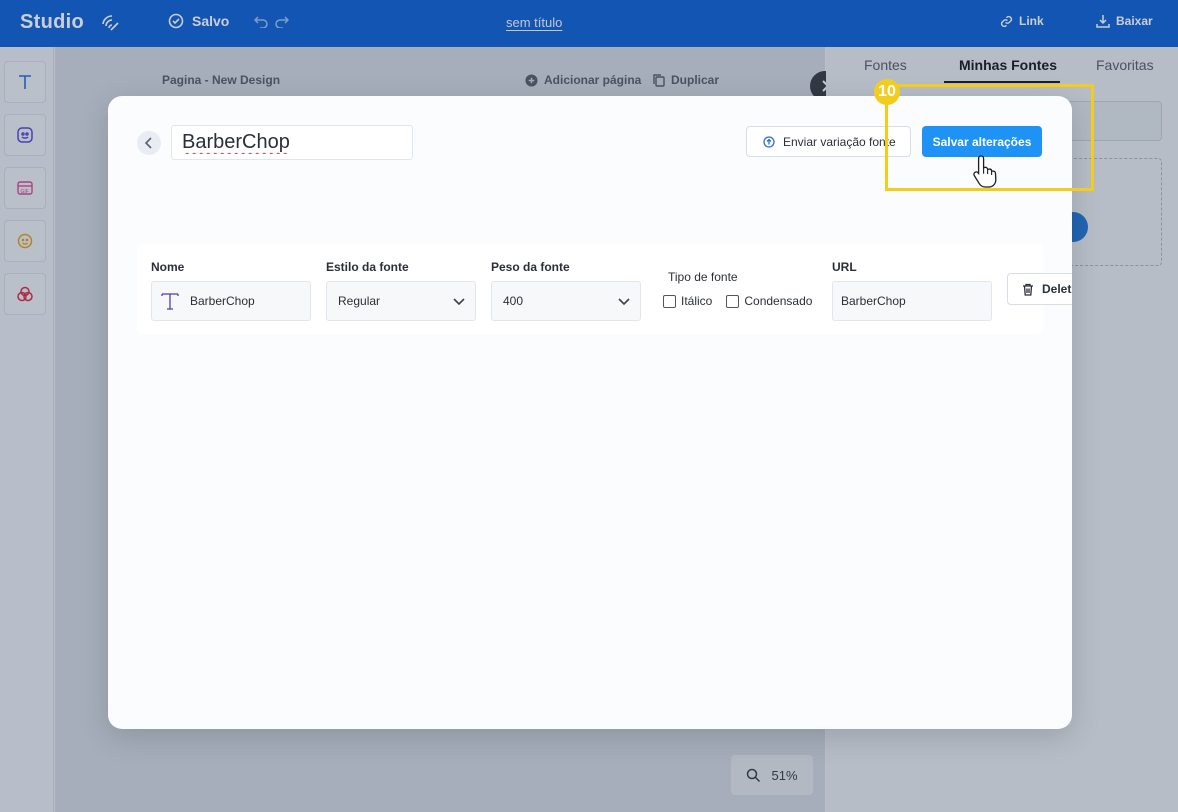 Image resolution: width=1178 pixels, height=812 pixels. Describe the element at coordinates (401, 301) in the screenshot. I see `font-style-select: Regular` at that location.